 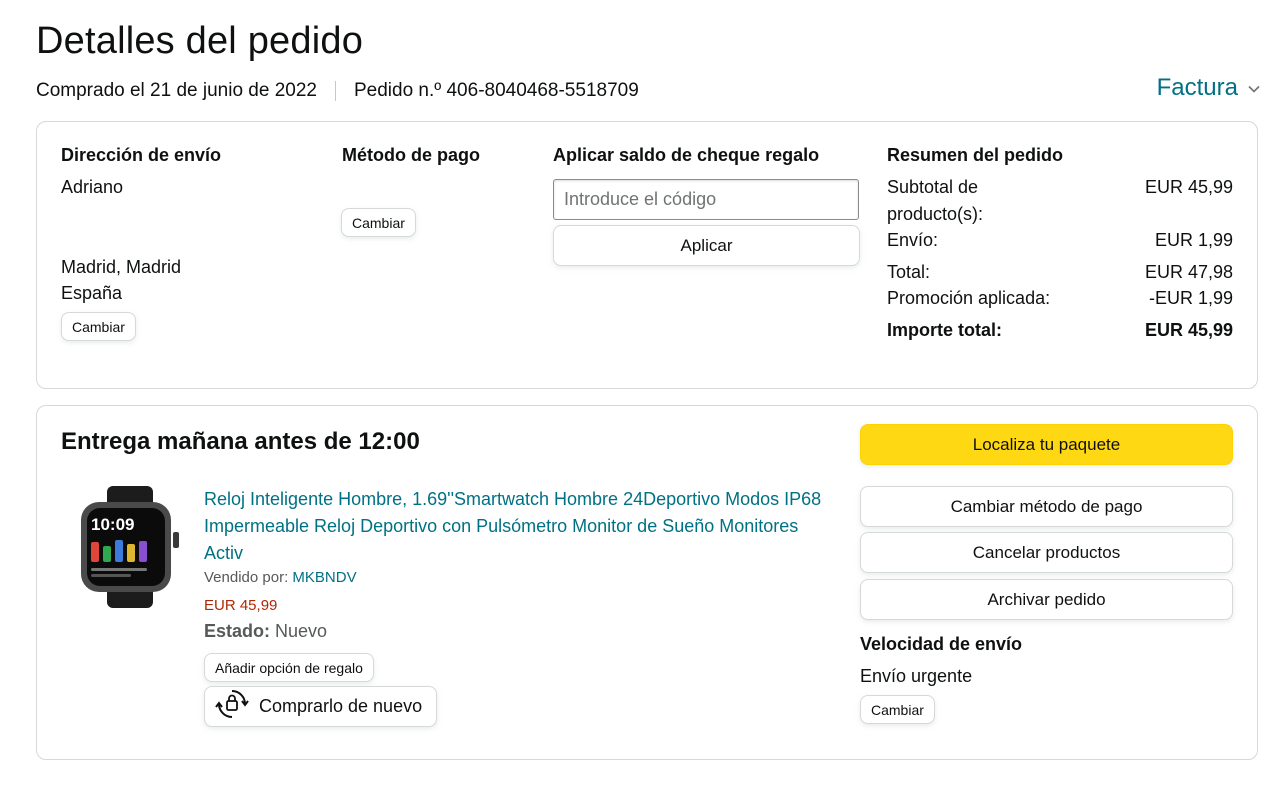 What do you see at coordinates (975, 155) in the screenshot?
I see `summary-heading: Resumen del pedido` at bounding box center [975, 155].